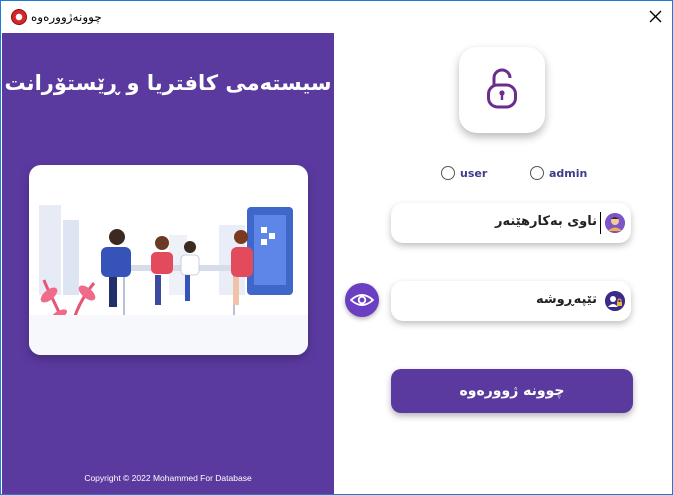 The image size is (673, 495). I want to click on username-field: ناوی بەکارهێنەر, so click(511, 223).